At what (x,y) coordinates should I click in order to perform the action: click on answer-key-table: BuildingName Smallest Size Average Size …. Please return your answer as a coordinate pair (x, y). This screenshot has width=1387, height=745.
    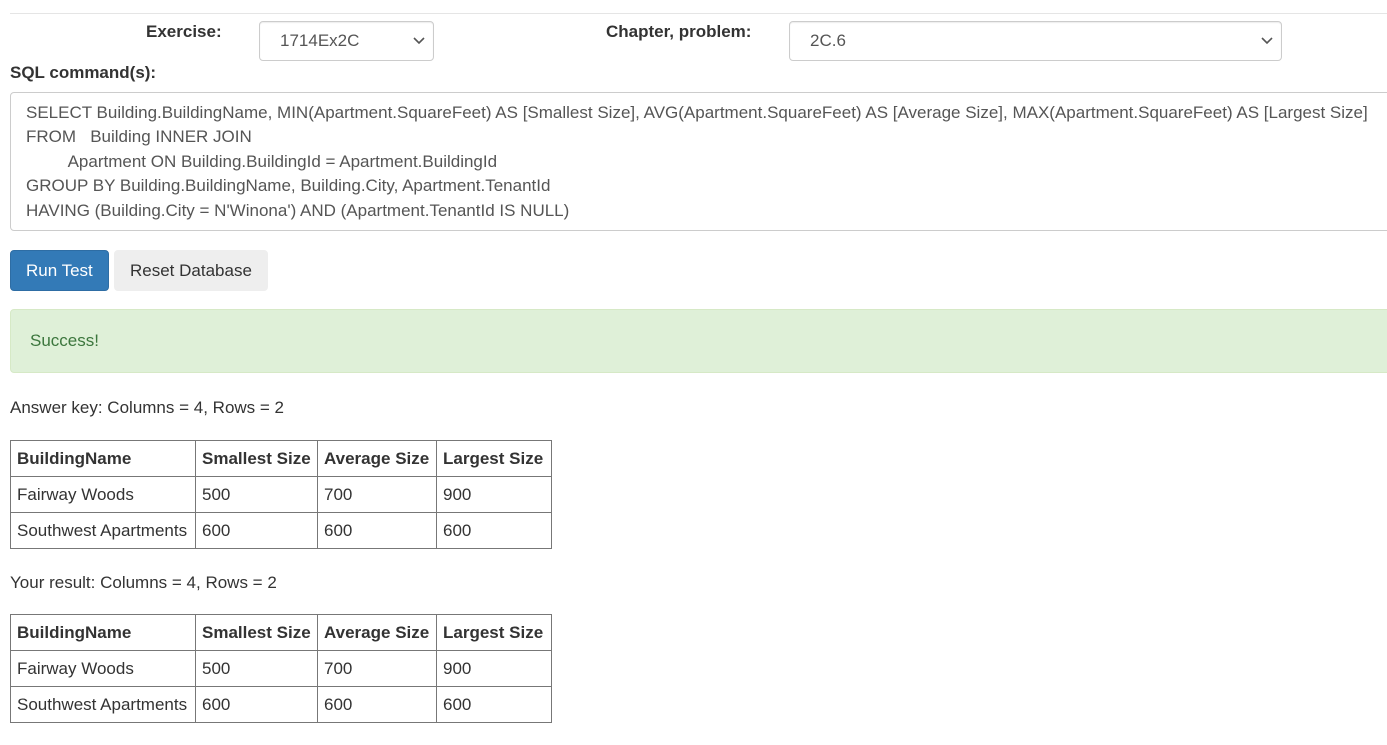
    Looking at the image, I should click on (281, 494).